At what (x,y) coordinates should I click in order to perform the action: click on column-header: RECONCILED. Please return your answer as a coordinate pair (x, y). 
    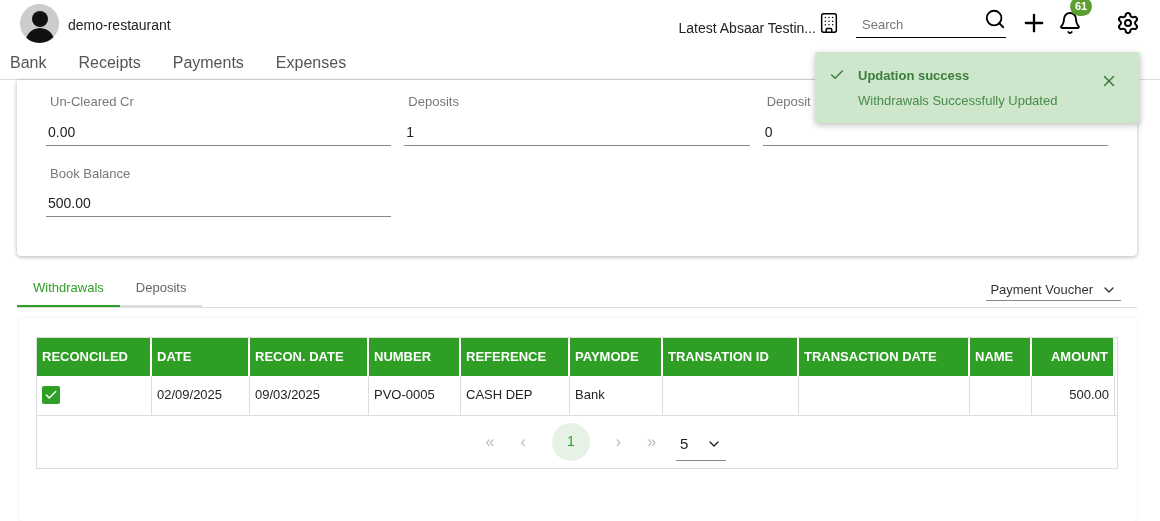
    Looking at the image, I should click on (94, 356).